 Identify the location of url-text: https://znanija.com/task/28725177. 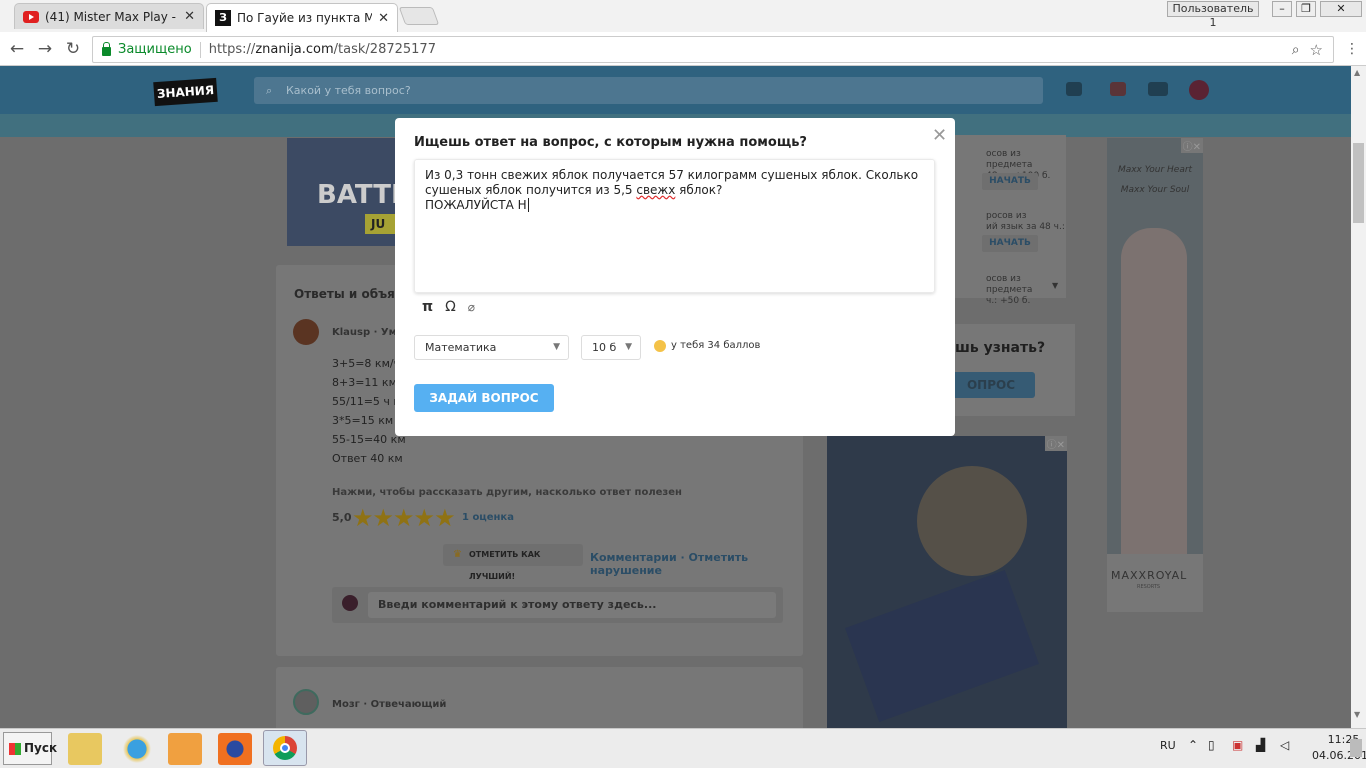
(322, 49).